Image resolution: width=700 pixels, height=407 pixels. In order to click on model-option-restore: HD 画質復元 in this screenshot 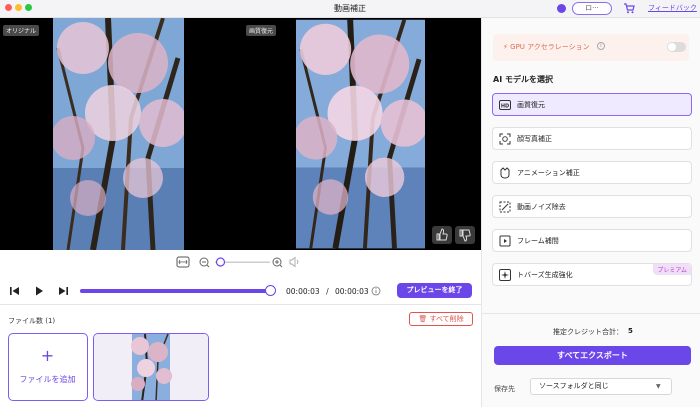, I will do `click(592, 104)`.